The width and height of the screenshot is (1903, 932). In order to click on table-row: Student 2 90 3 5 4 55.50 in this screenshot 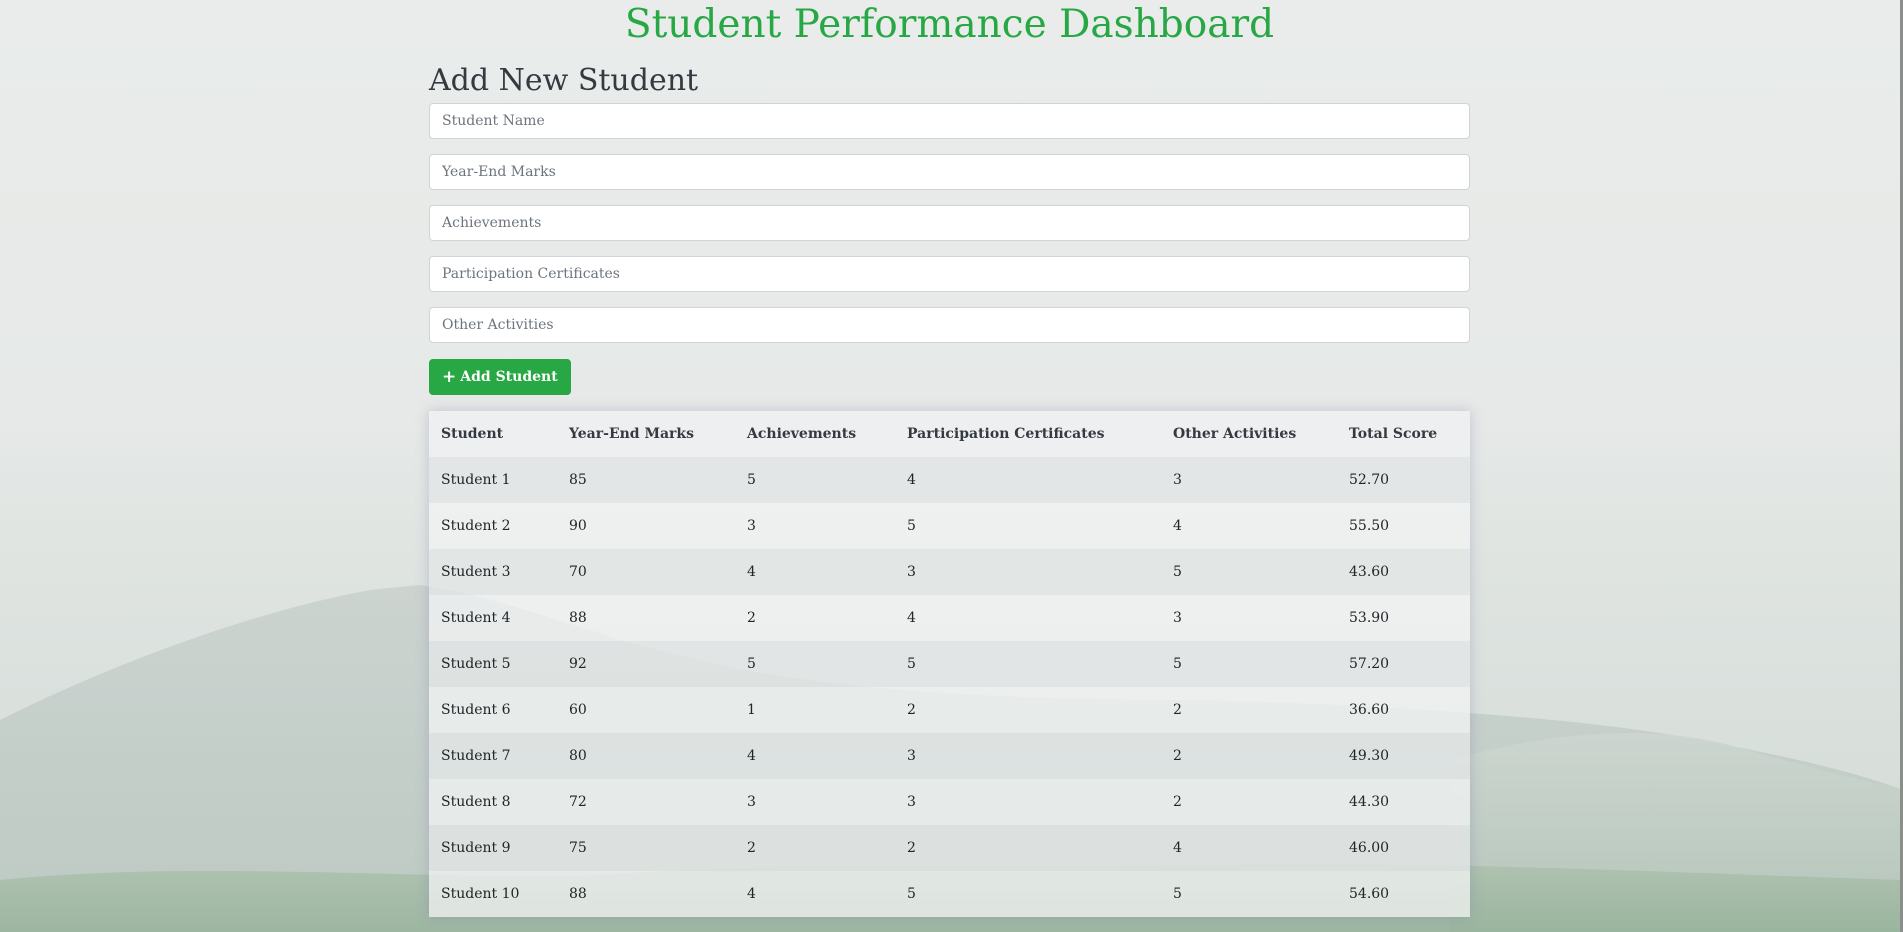, I will do `click(949, 526)`.